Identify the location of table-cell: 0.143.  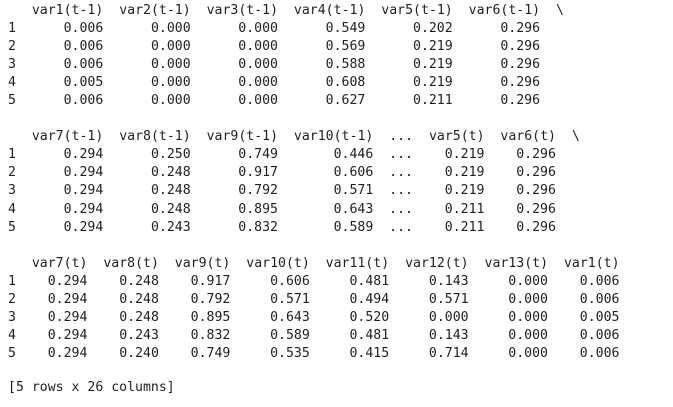
(448, 335).